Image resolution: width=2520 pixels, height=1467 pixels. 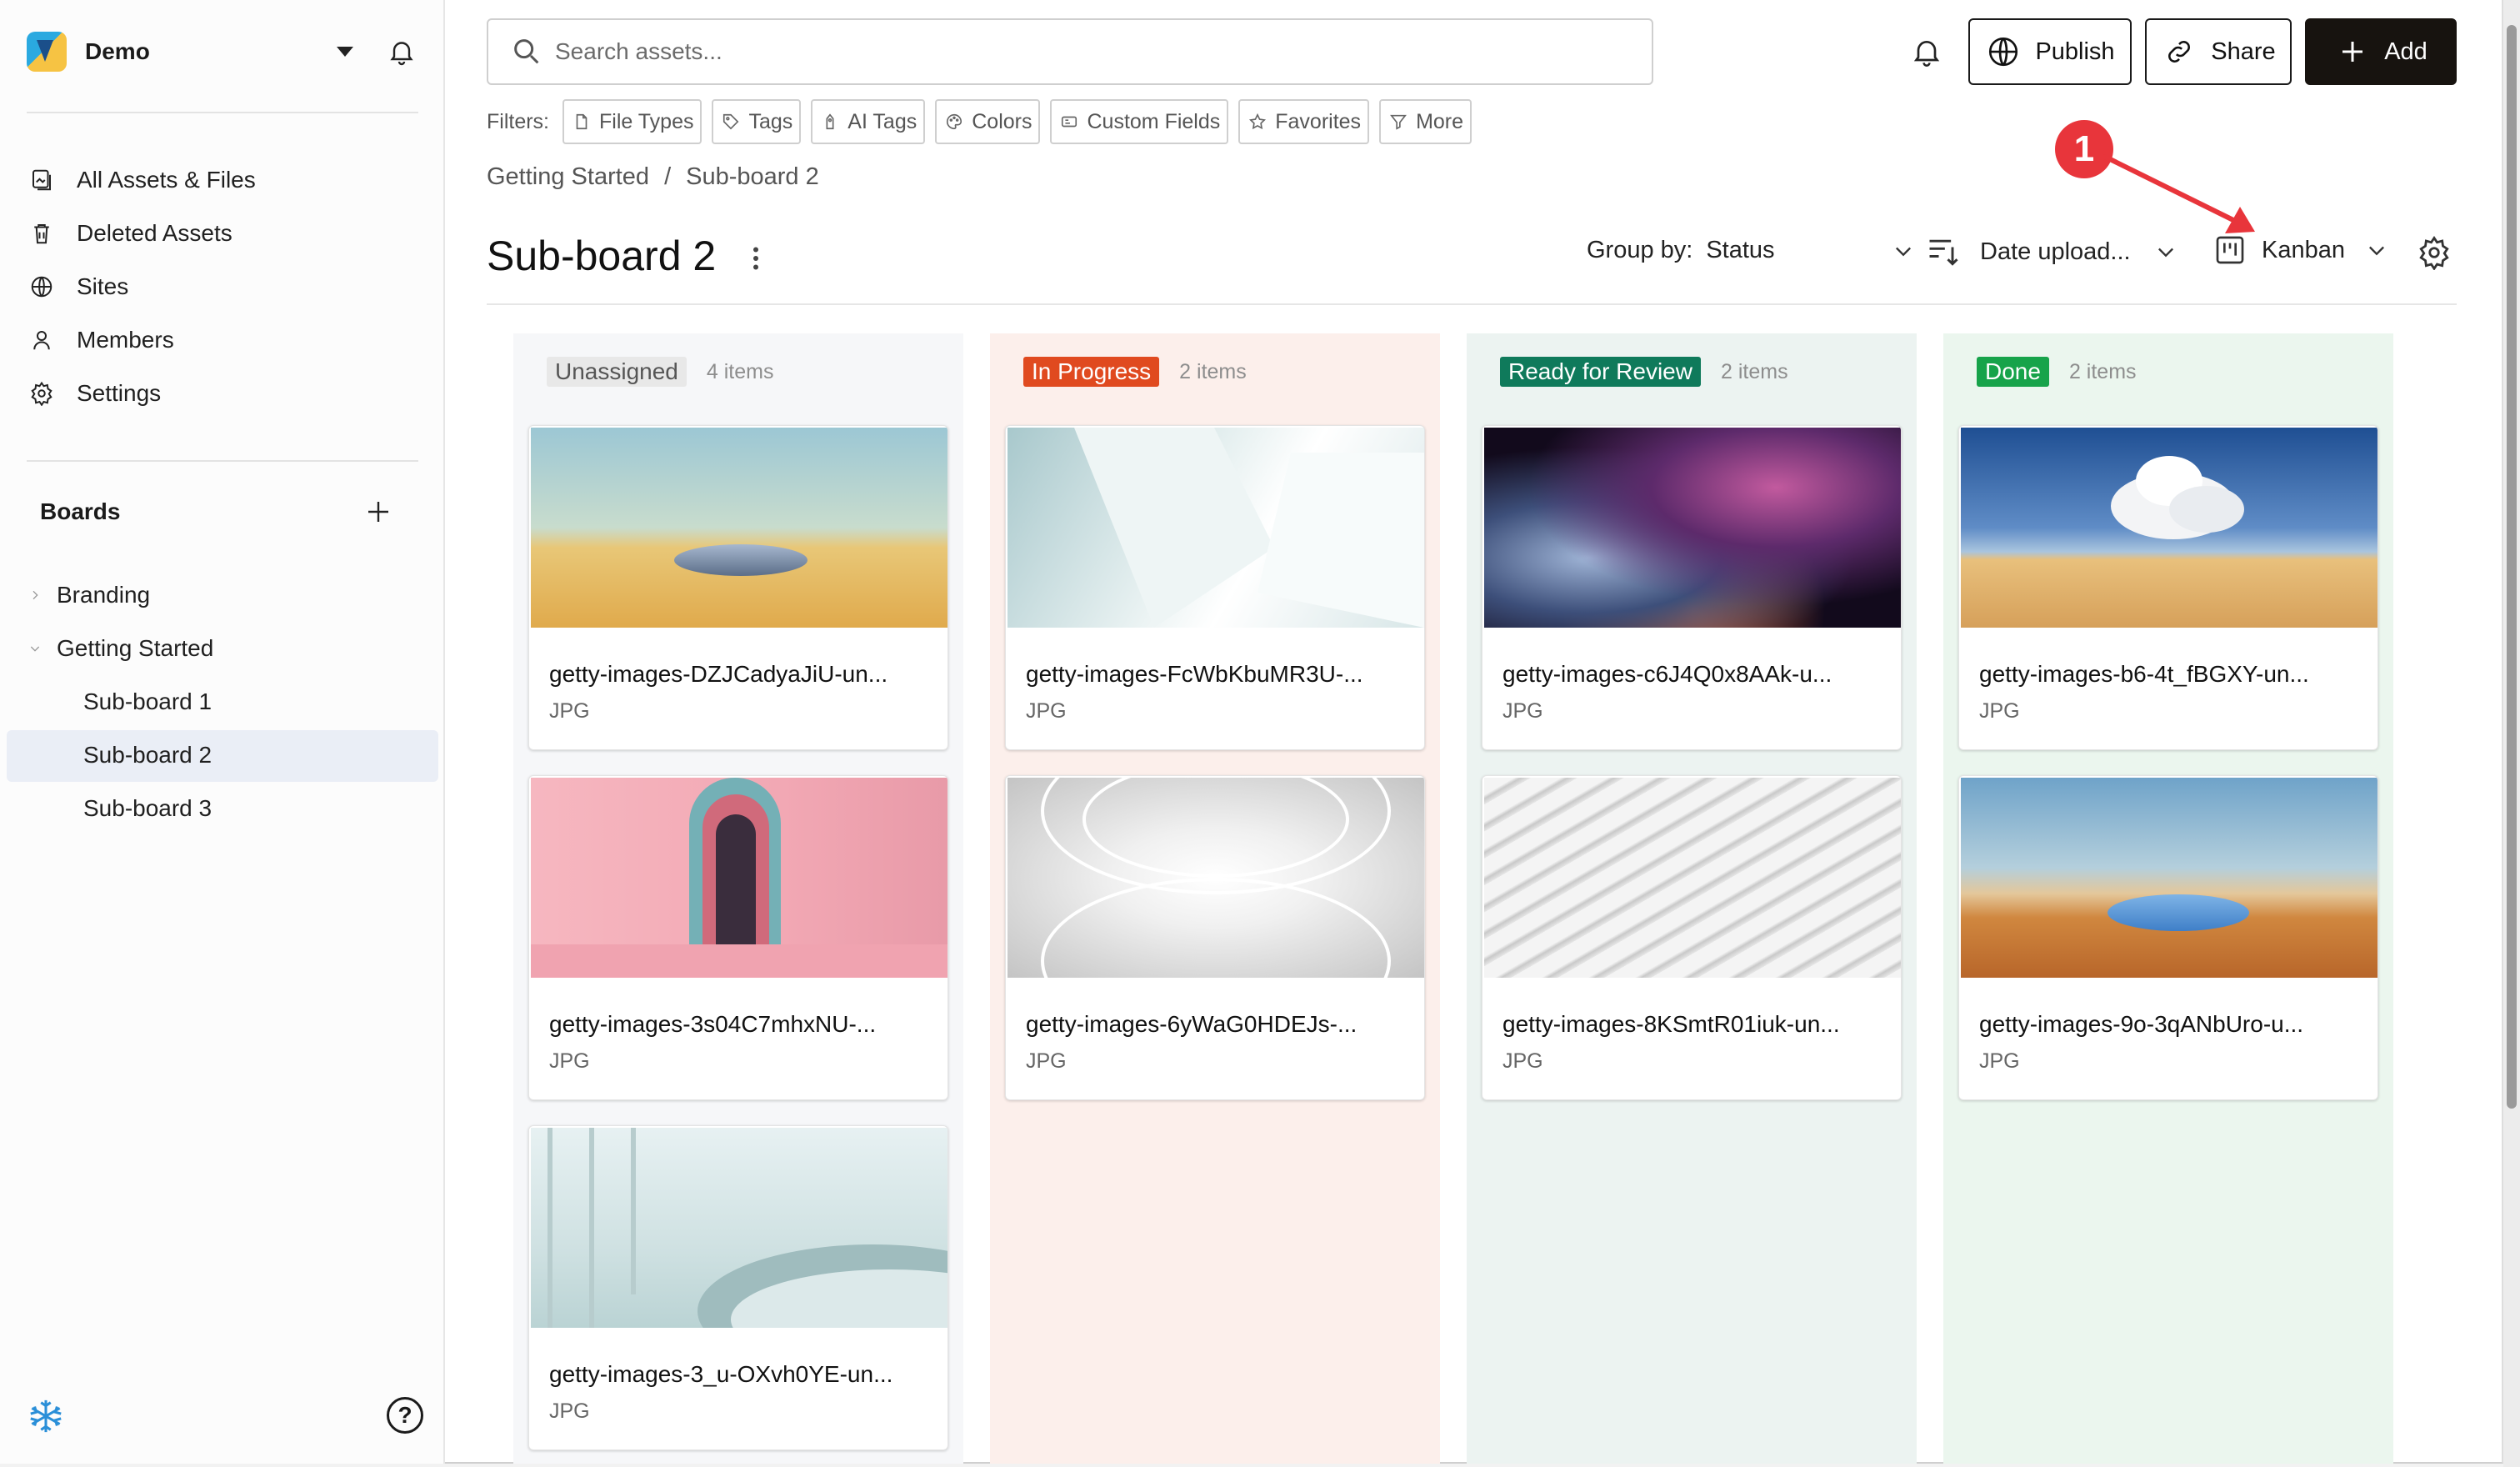 What do you see at coordinates (1215, 937) in the screenshot?
I see `asset-card: getty-images-6yWaG0HDEJs-... JPG` at bounding box center [1215, 937].